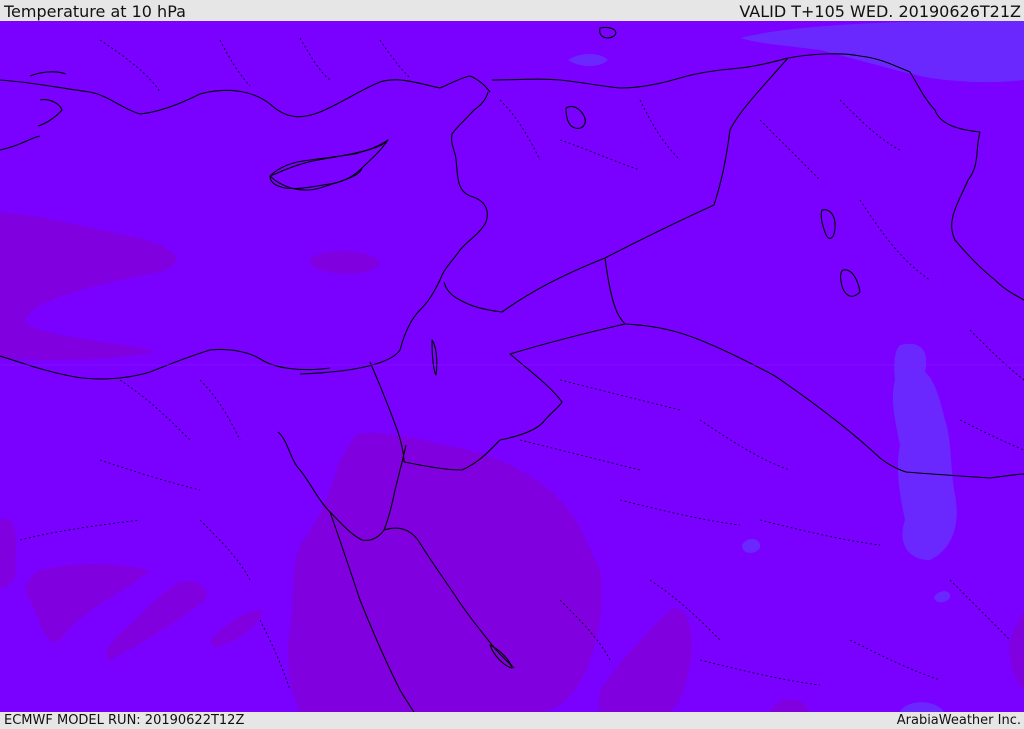  Describe the element at coordinates (95, 11) in the screenshot. I see `map-title: Temperature at 10 hPa` at that location.